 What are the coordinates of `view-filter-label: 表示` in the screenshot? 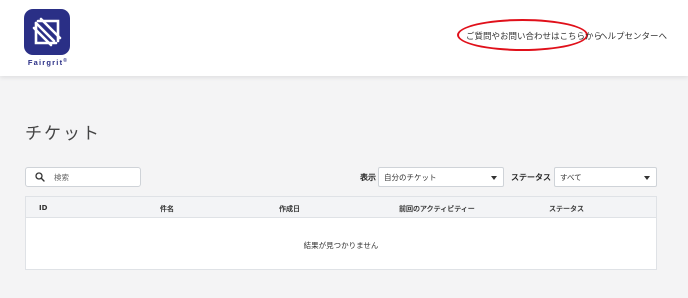 It's located at (368, 177).